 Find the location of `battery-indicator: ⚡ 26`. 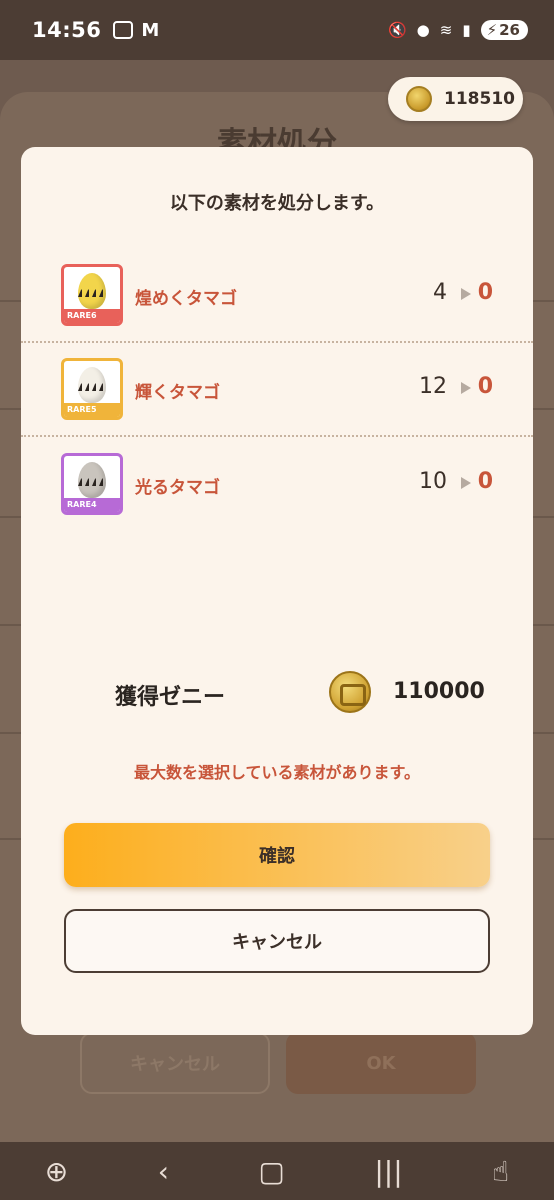

battery-indicator: ⚡ 26 is located at coordinates (504, 30).